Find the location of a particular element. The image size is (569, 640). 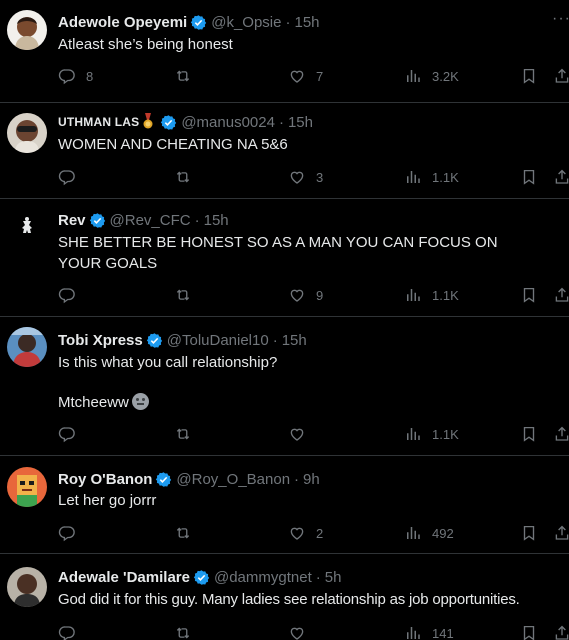

tweet-header: Adewole Opeyemi @k_Opsie · 15h is located at coordinates (189, 22).